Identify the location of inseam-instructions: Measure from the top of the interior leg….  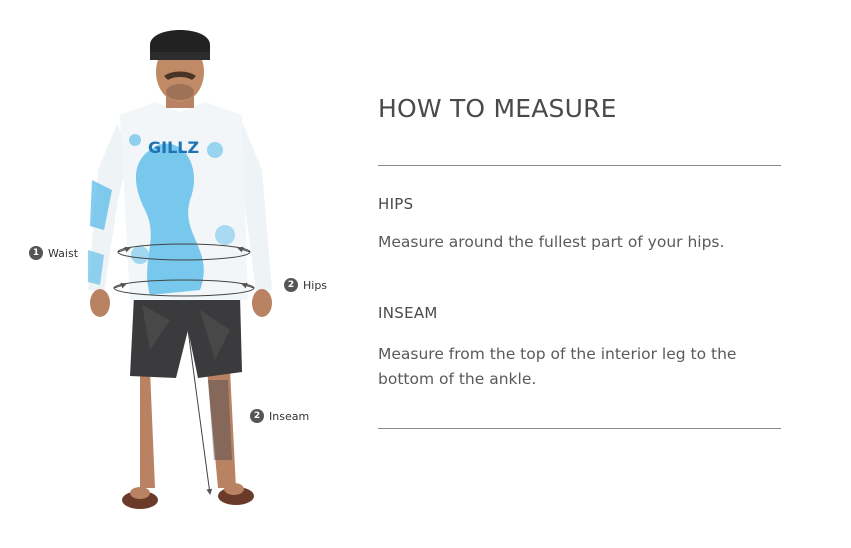
(557, 366).